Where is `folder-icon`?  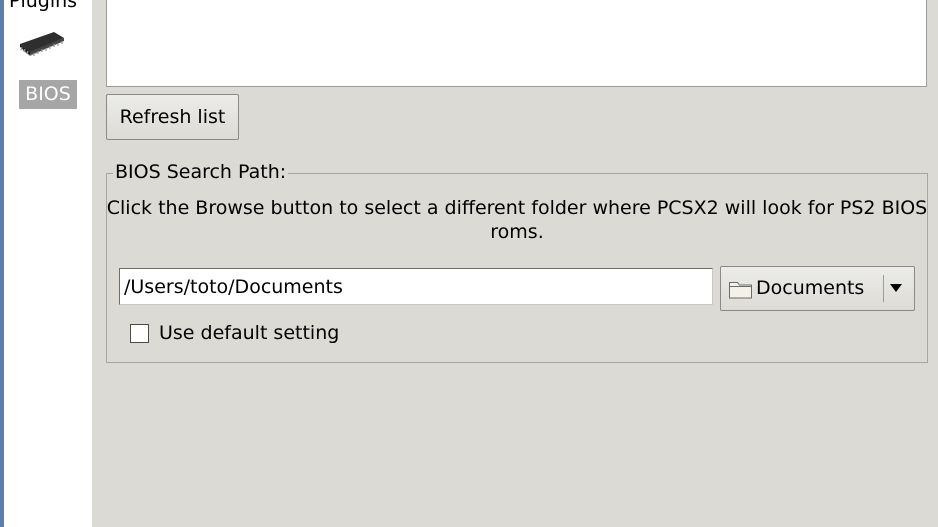
folder-icon is located at coordinates (740, 290).